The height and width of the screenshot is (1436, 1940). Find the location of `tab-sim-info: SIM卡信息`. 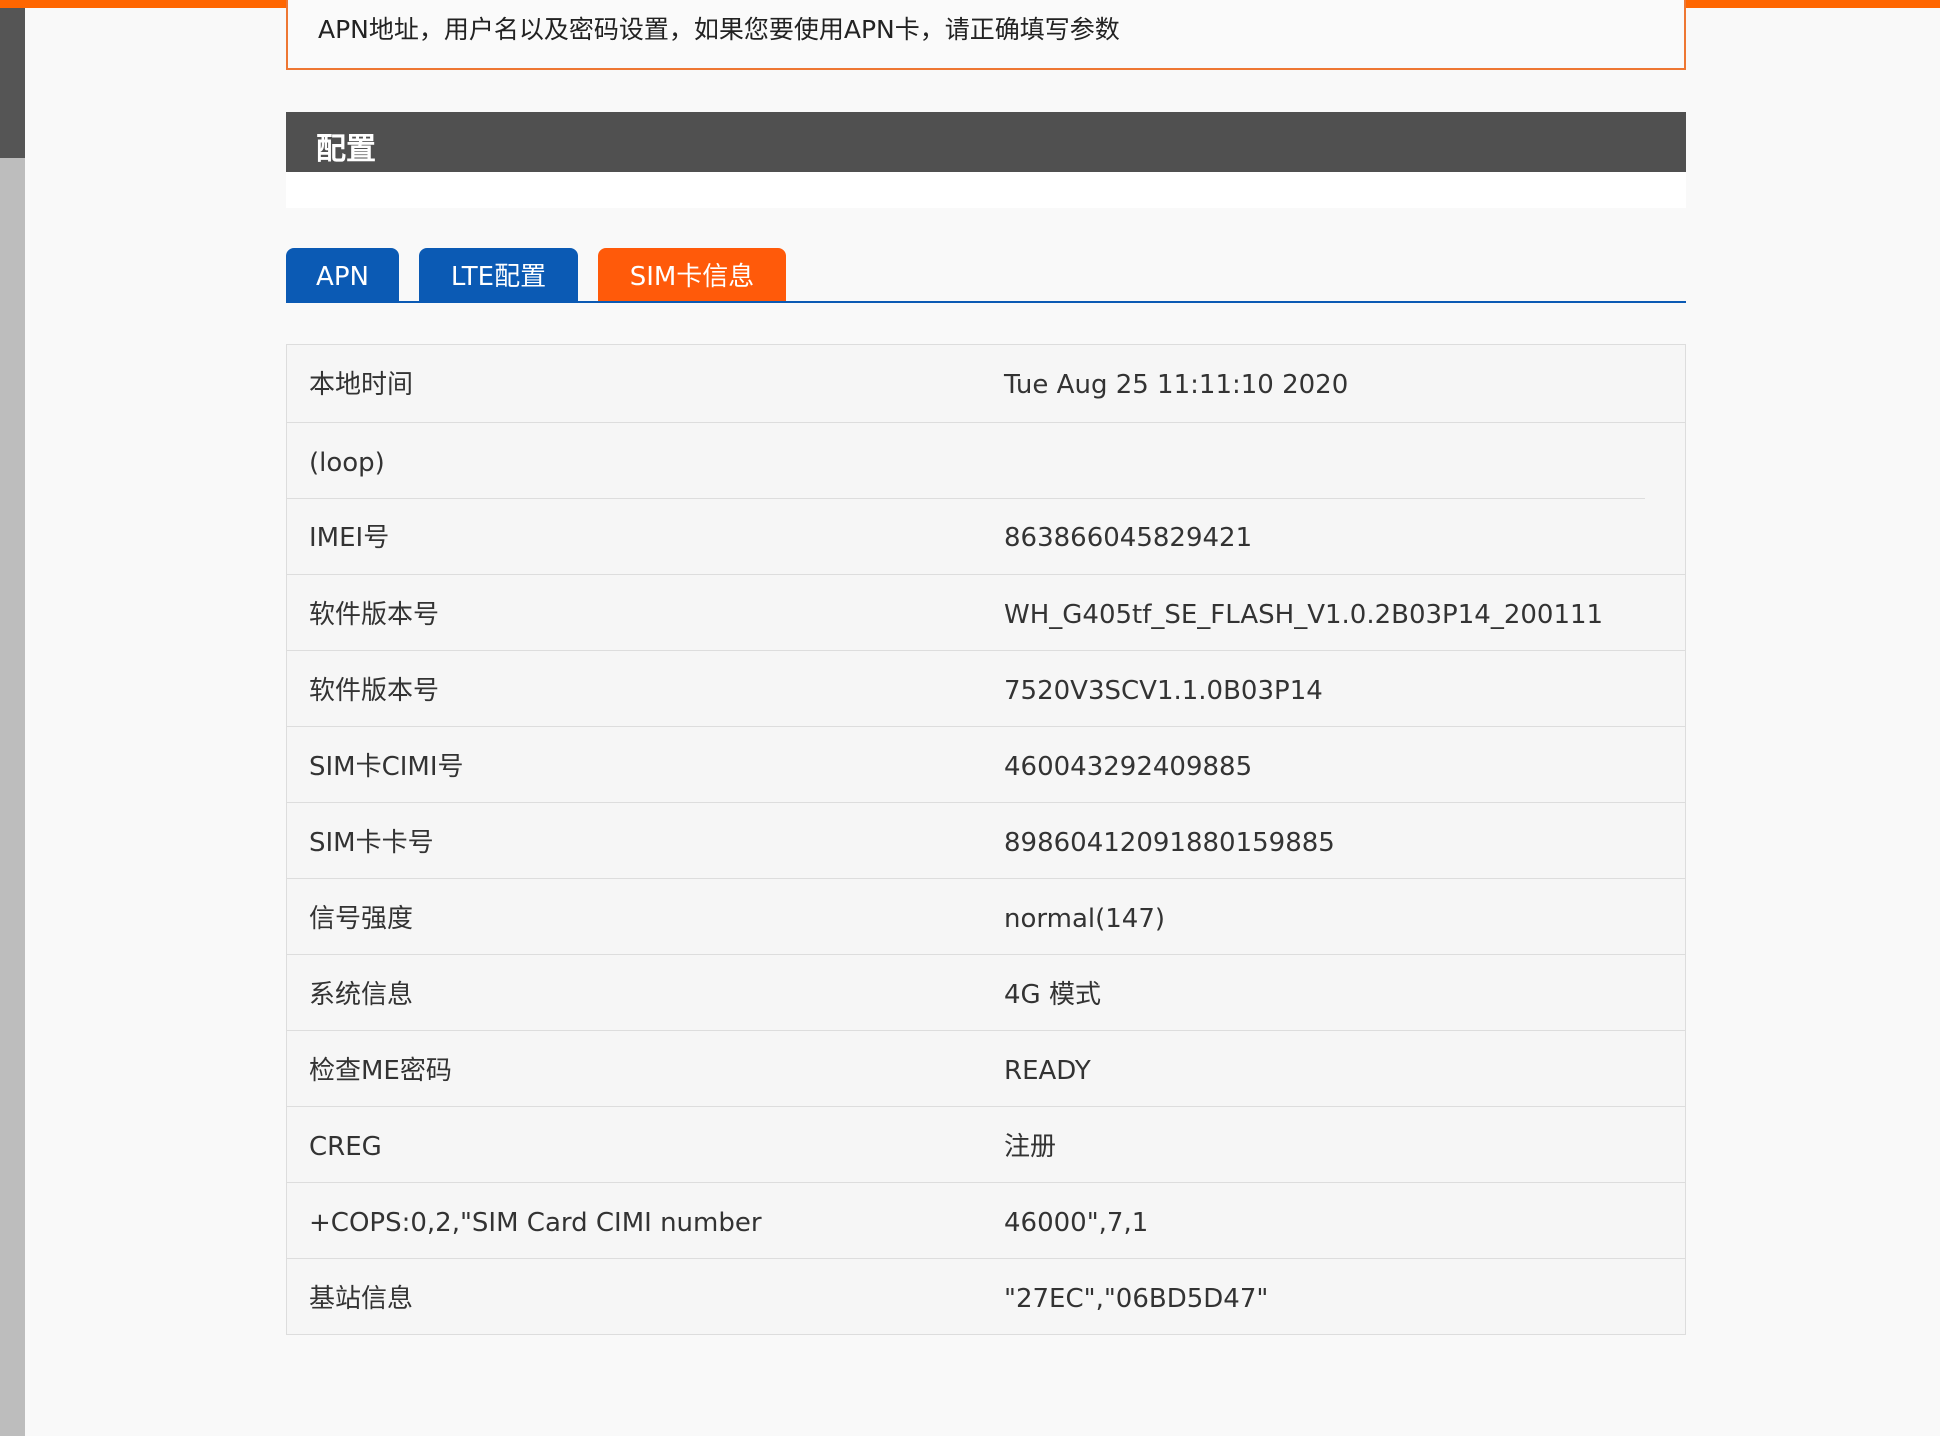

tab-sim-info: SIM卡信息 is located at coordinates (692, 275).